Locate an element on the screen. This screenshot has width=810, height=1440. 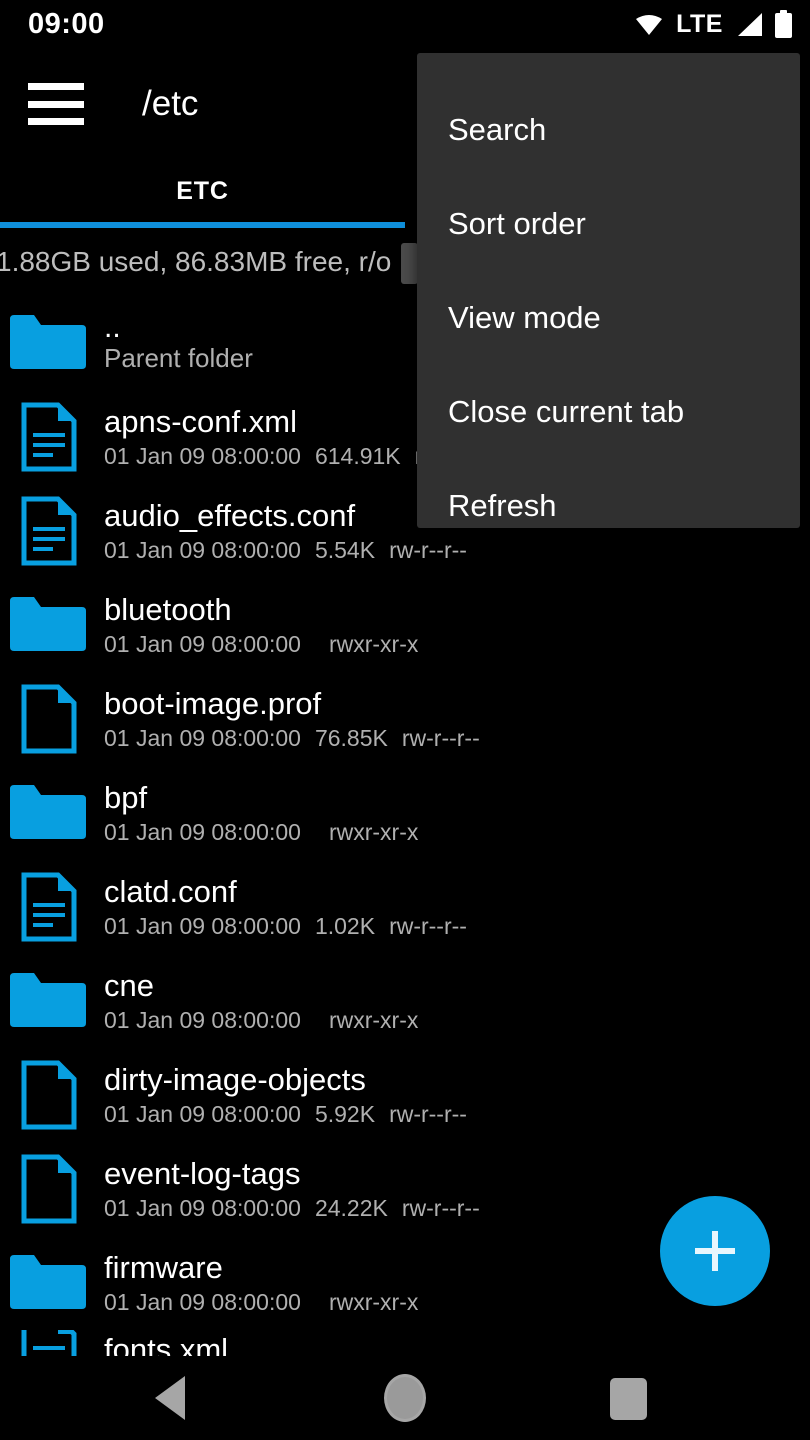
file-row: cne 01 Jan 09 08:00:00 rwxr-xr-x is located at coordinates (405, 1001).